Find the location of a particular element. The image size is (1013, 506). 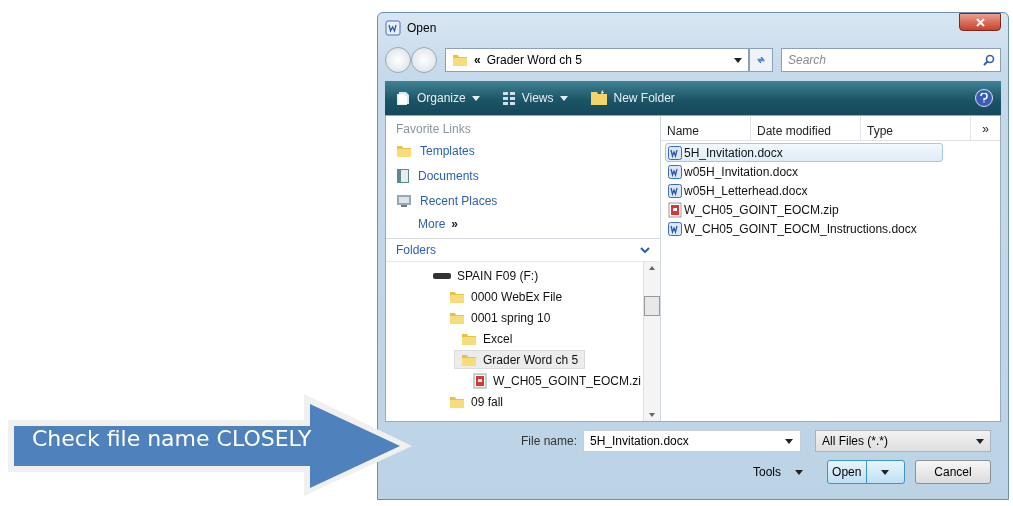

favorite-link: Documents is located at coordinates (523, 176).